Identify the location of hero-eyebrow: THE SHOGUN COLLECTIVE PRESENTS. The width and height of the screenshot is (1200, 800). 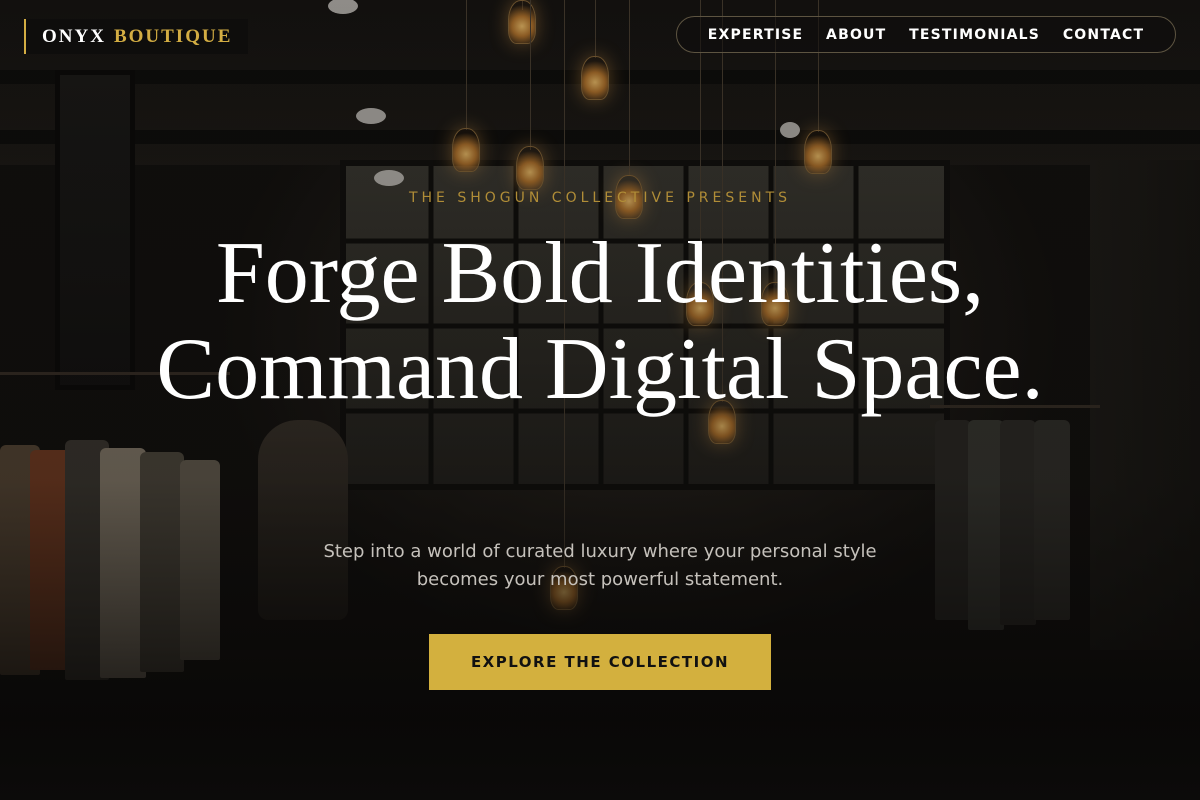
(600, 198).